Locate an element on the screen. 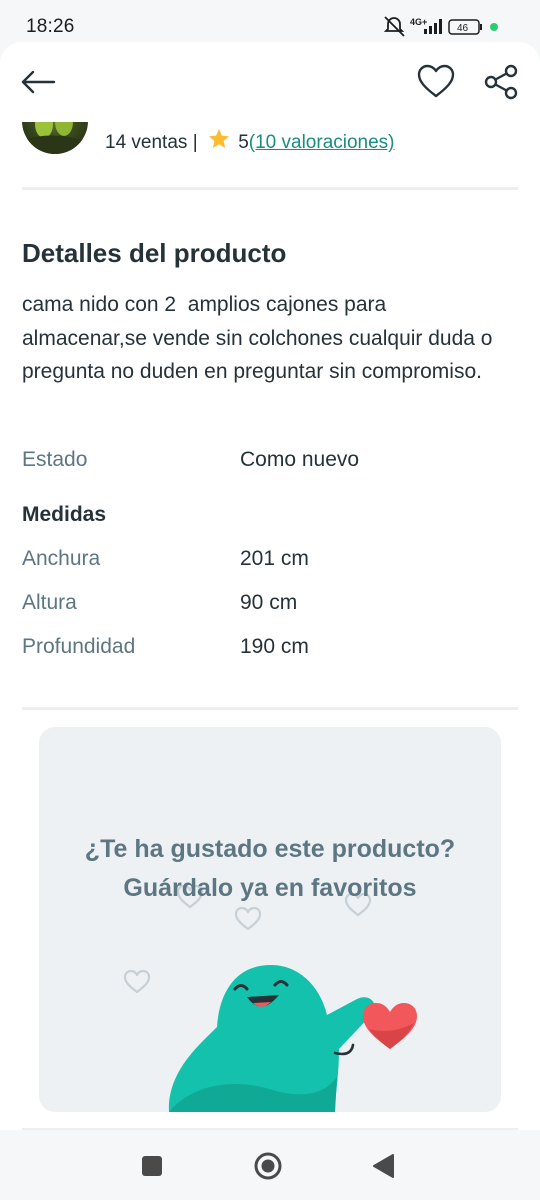  depth-value: 190 cm is located at coordinates (274, 646).